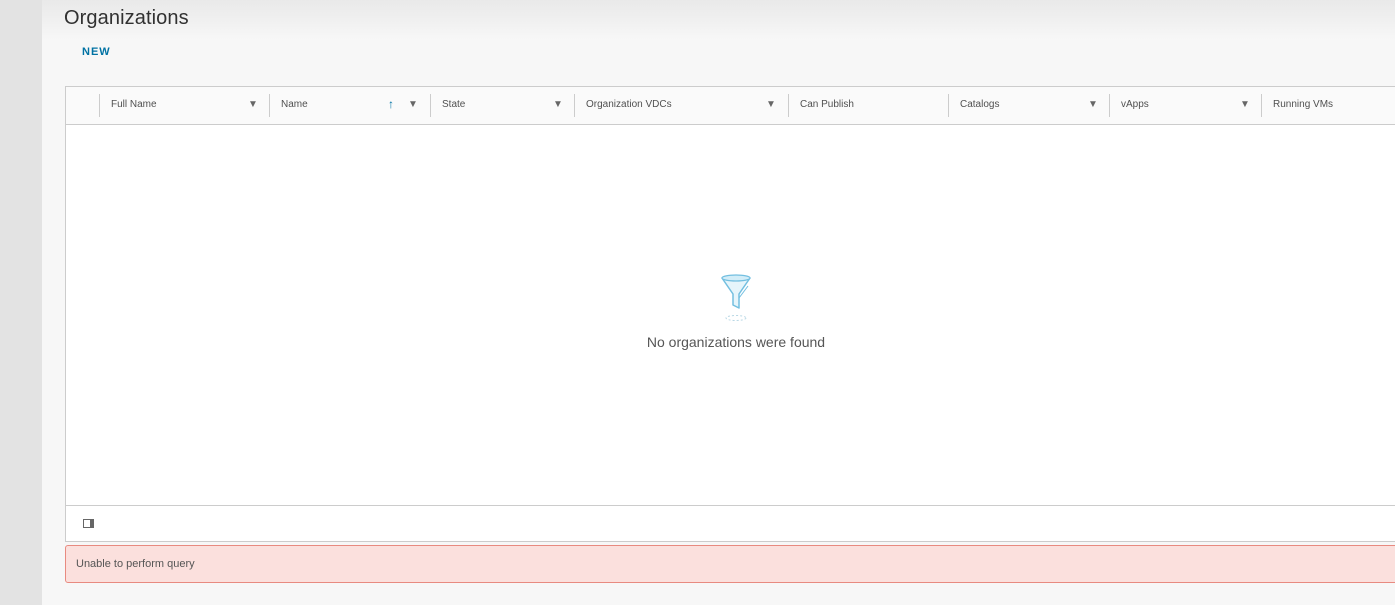 The width and height of the screenshot is (1395, 605). I want to click on sort-ascending-icon: ↑, so click(391, 104).